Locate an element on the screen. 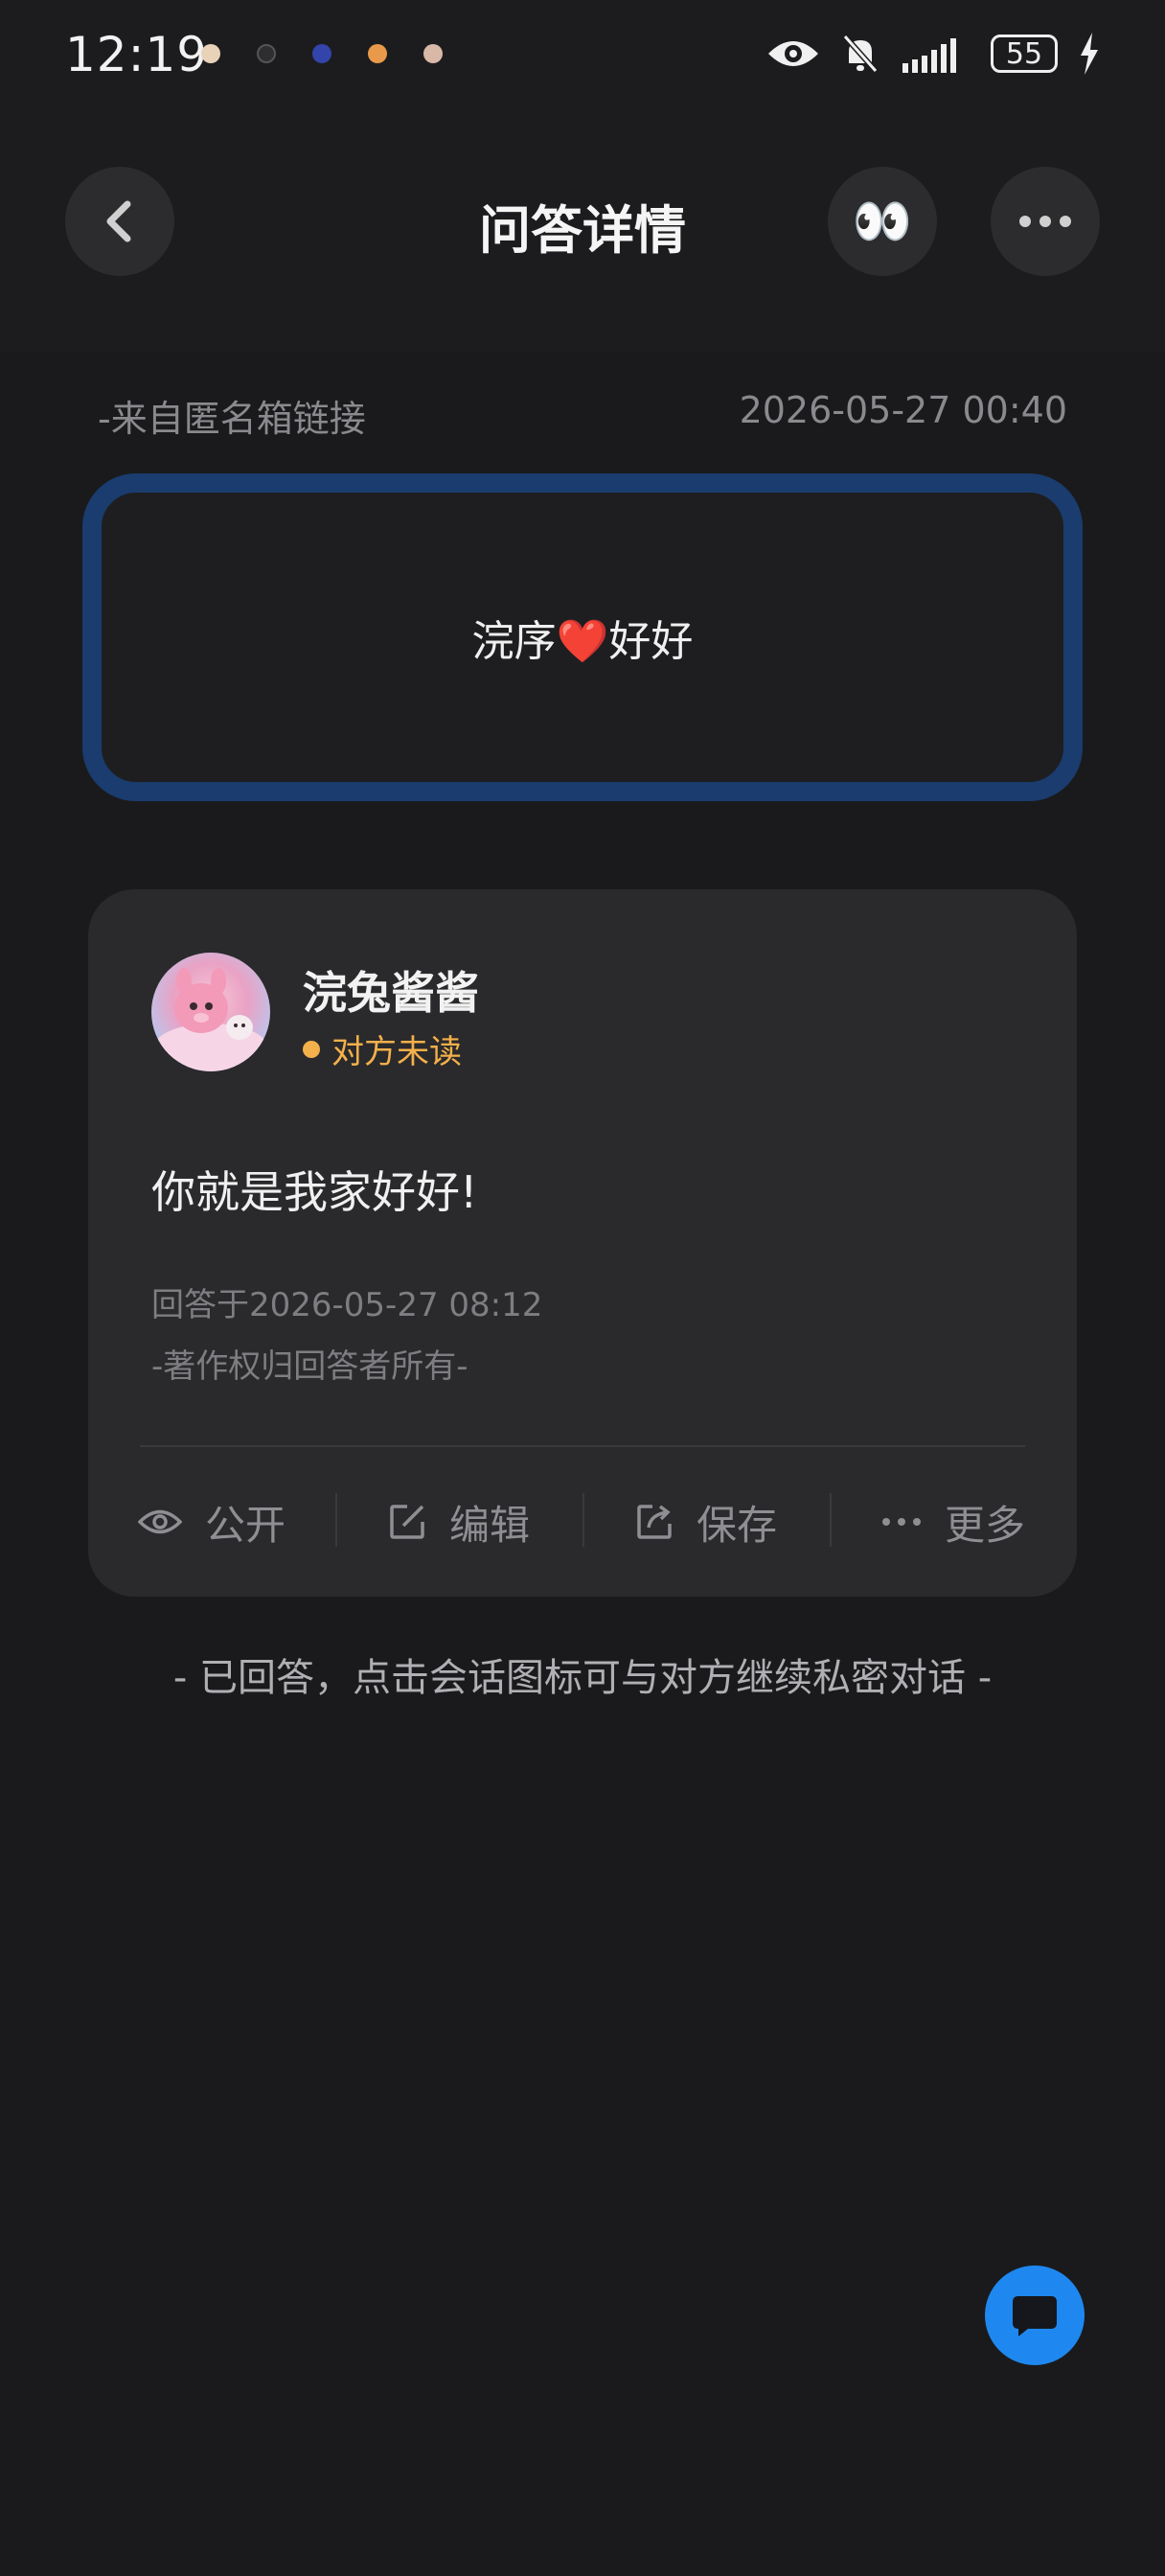 This screenshot has height=2576, width=1165. eye-icon is located at coordinates (160, 1521).